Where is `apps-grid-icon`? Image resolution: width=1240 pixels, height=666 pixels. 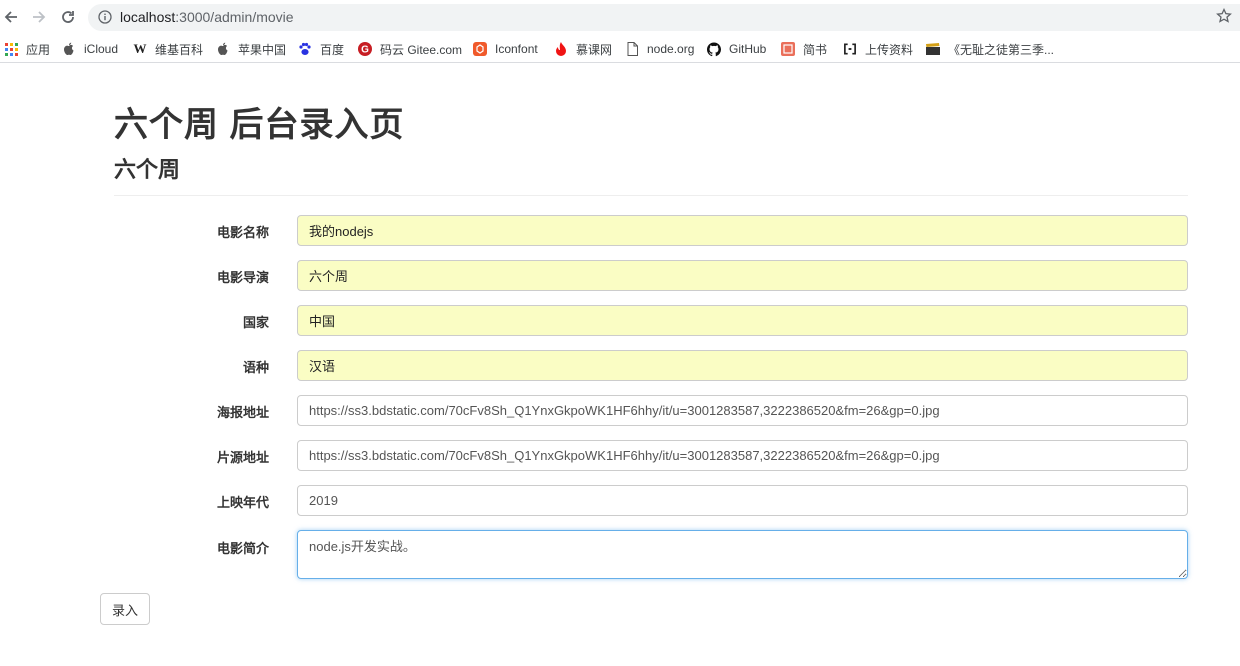
apps-grid-icon is located at coordinates (11, 49).